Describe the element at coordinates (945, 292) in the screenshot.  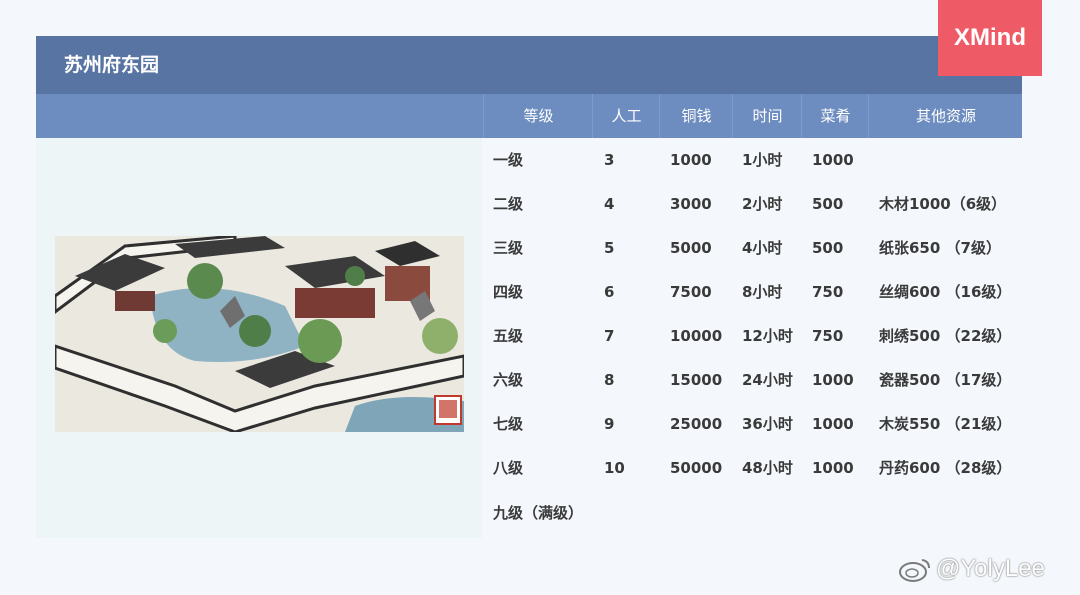
I see `other-resources-cell: 丝绸600 （16级）` at that location.